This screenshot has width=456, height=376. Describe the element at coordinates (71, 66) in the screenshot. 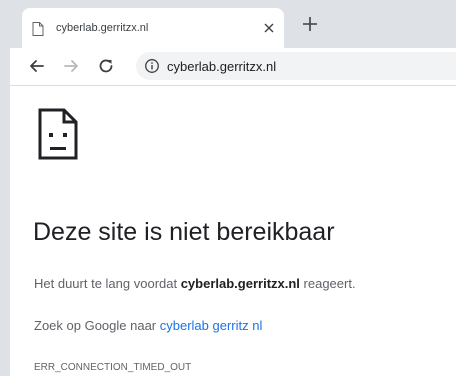

I see `arrow-right-icon` at that location.